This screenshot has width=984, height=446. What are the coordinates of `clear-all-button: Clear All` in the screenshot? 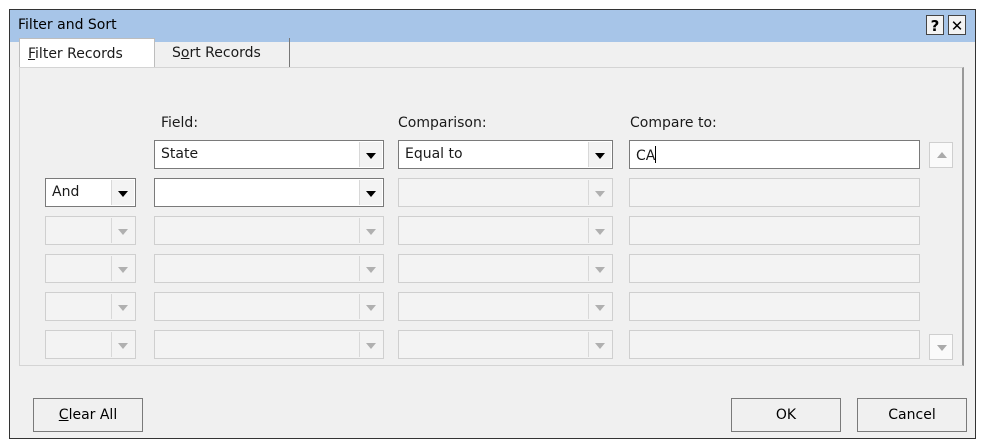 It's located at (88, 415).